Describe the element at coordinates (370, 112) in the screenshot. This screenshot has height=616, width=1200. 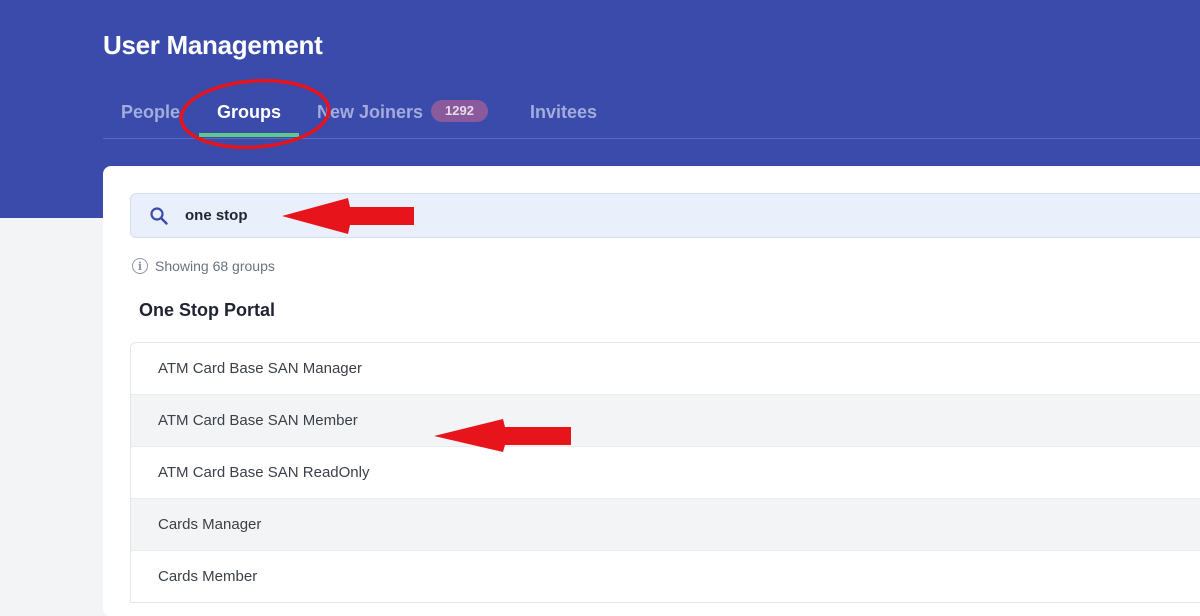
I see `tab-new-joiners-label: New Joiners` at that location.